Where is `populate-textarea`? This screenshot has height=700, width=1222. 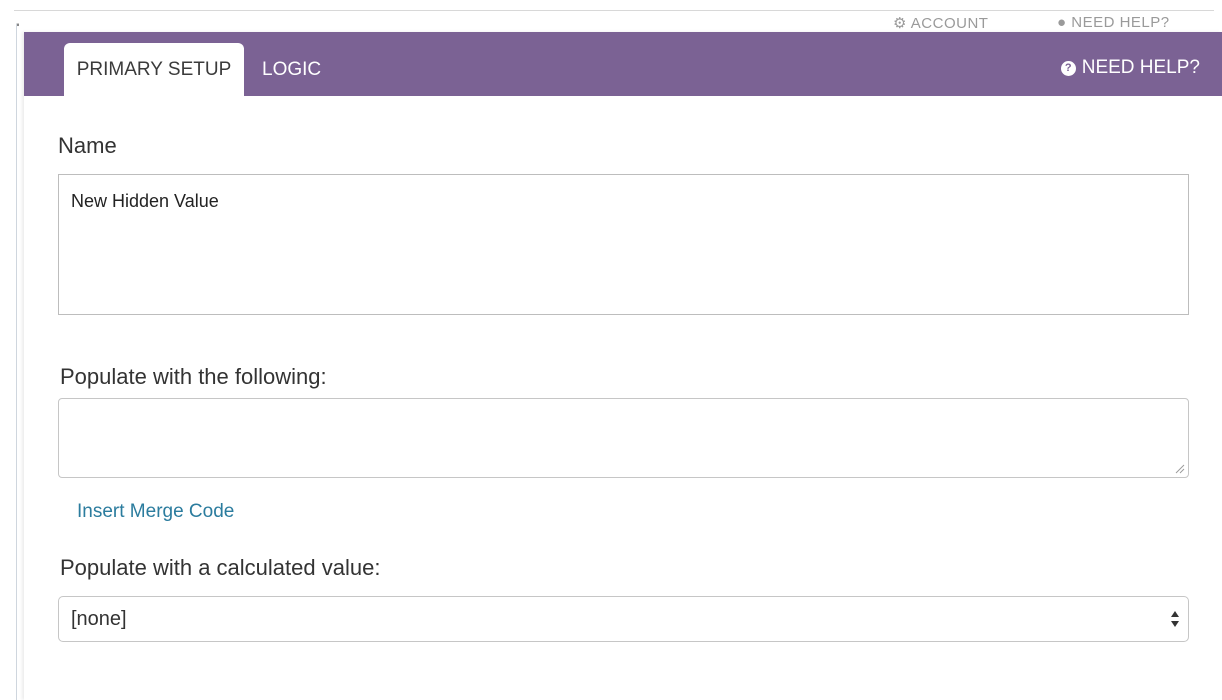 populate-textarea is located at coordinates (623, 438).